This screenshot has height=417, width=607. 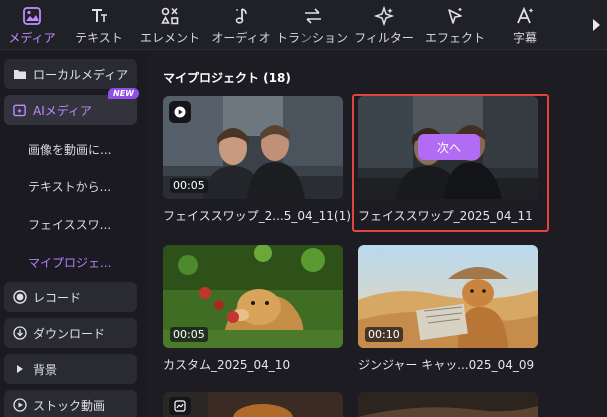 What do you see at coordinates (227, 78) in the screenshot?
I see `section-title: マイプロジェクト (18)` at bounding box center [227, 78].